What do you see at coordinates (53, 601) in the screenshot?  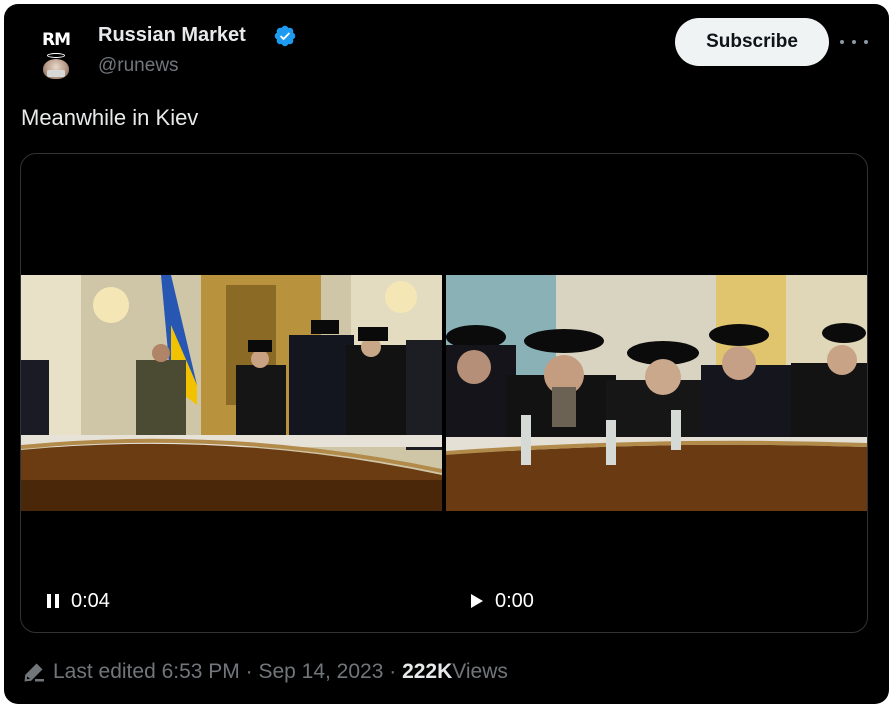 I see `pause-icon` at bounding box center [53, 601].